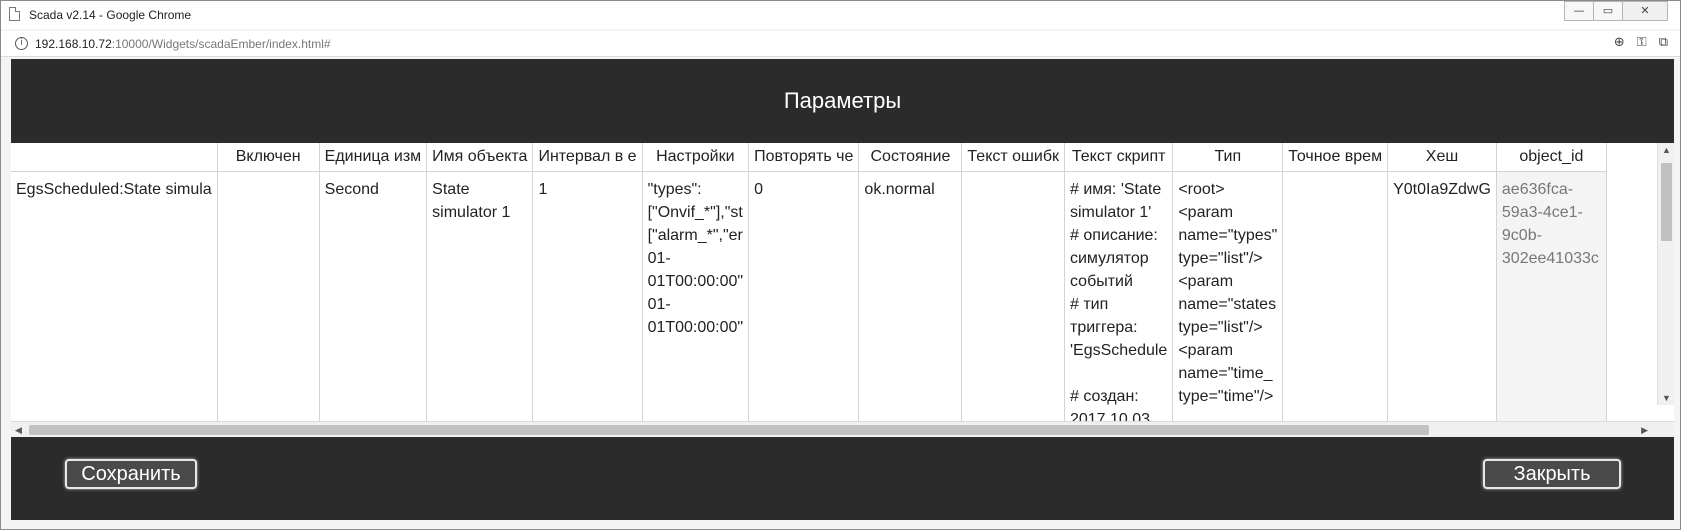  Describe the element at coordinates (1552, 474) in the screenshot. I see `close-button: Закрыть` at that location.